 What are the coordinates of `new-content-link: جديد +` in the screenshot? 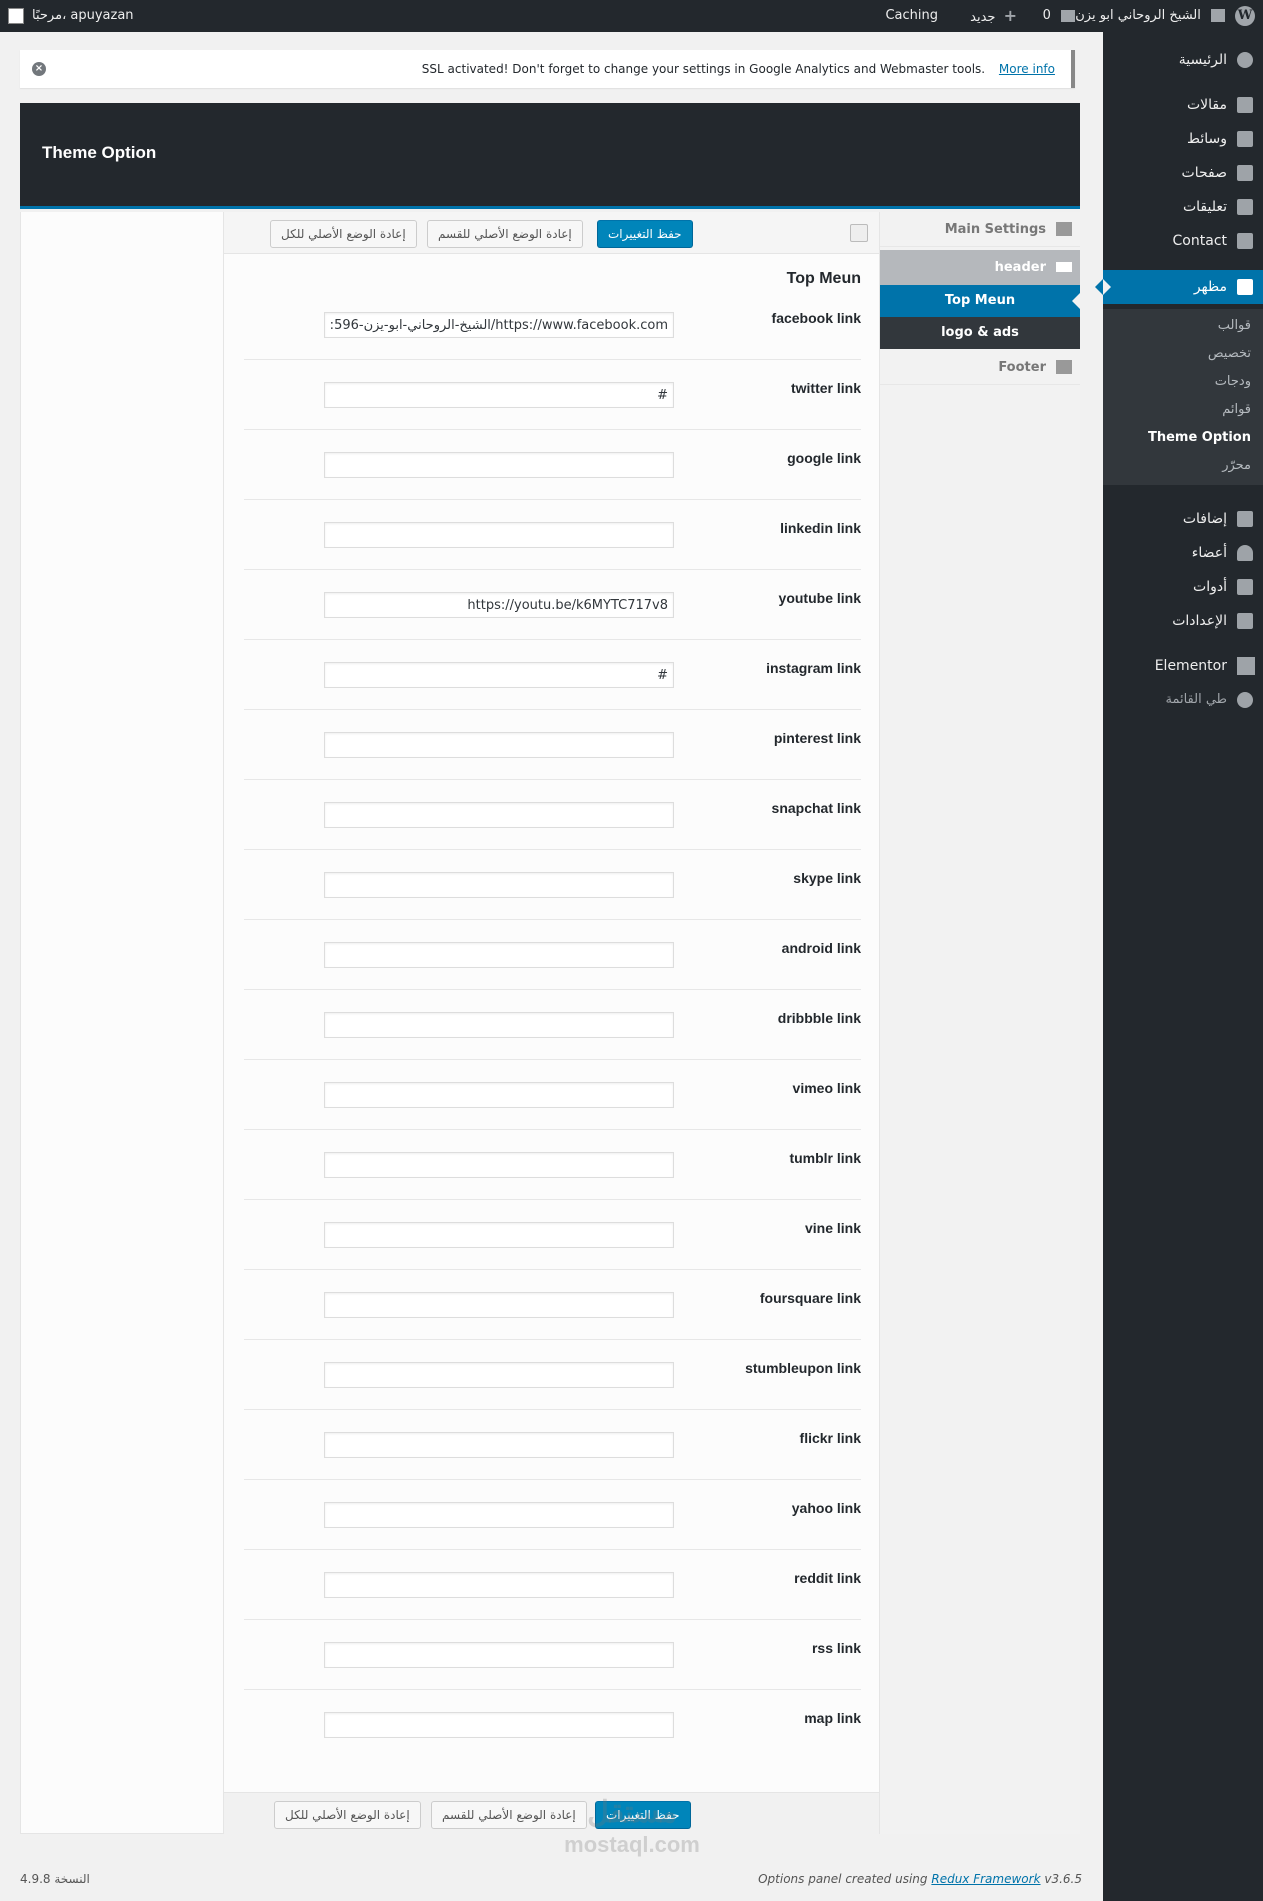 It's located at (993, 16).